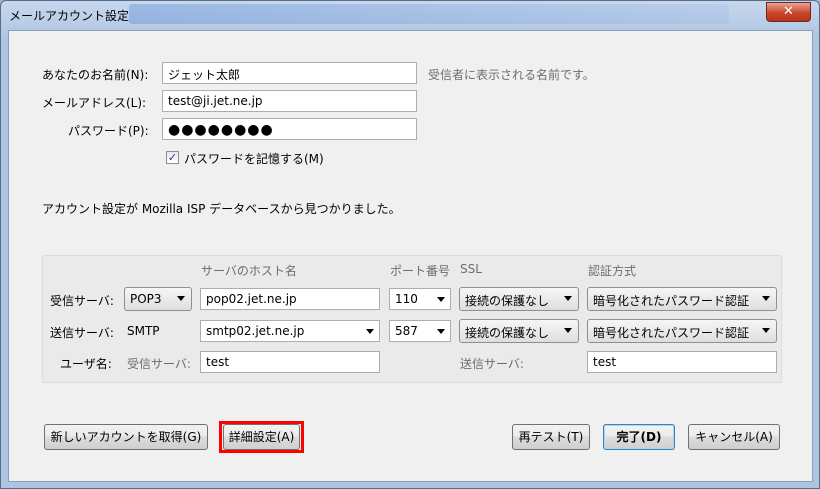 Image resolution: width=820 pixels, height=489 pixels. What do you see at coordinates (86, 364) in the screenshot?
I see `username-label: ユーザ名:` at bounding box center [86, 364].